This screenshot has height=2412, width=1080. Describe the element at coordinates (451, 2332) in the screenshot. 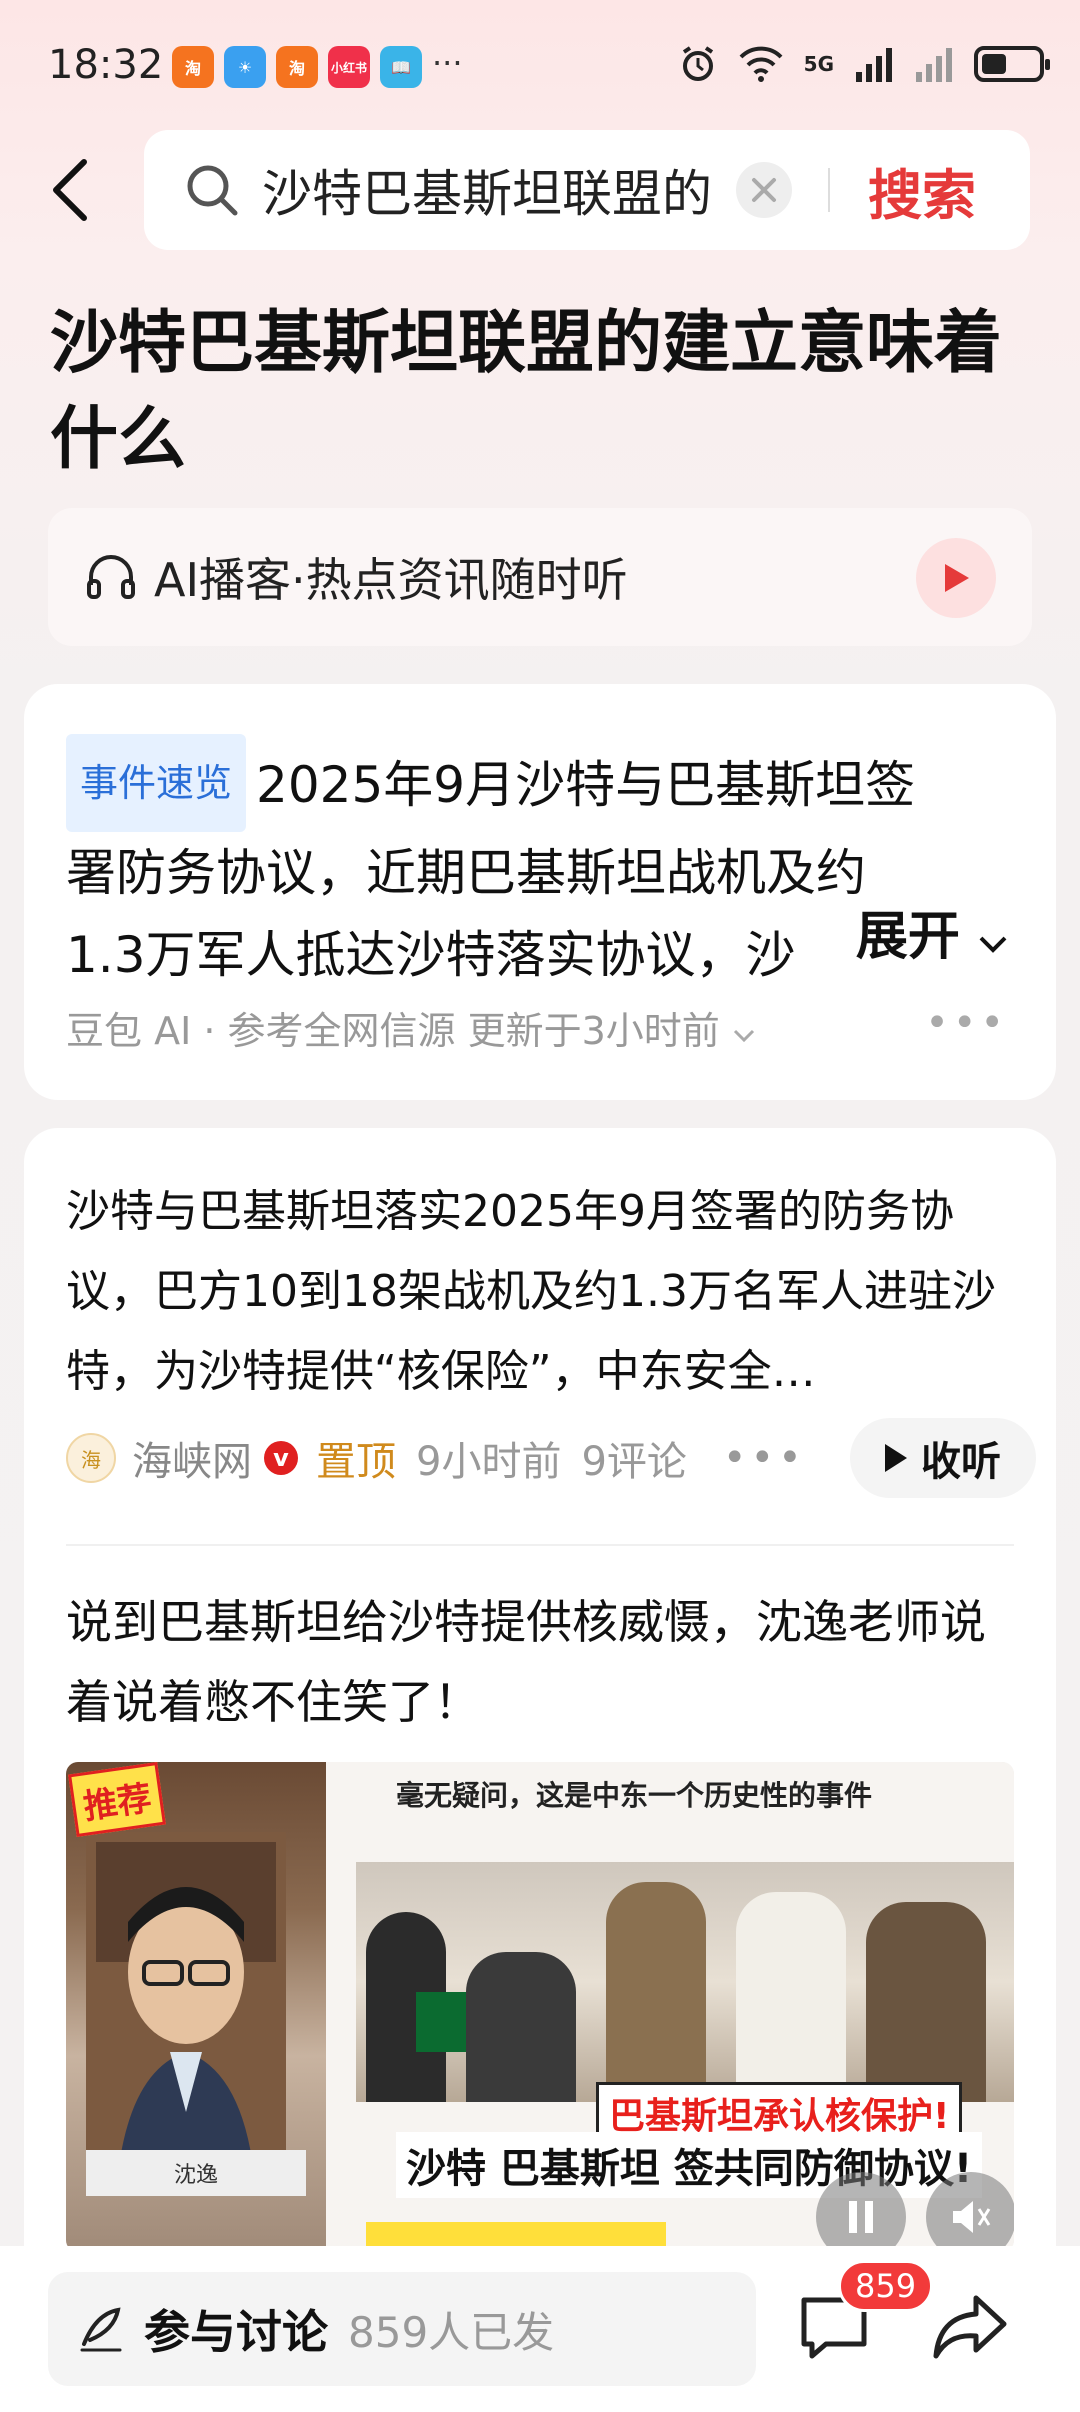

I see `discuss-count: 859人已发` at that location.